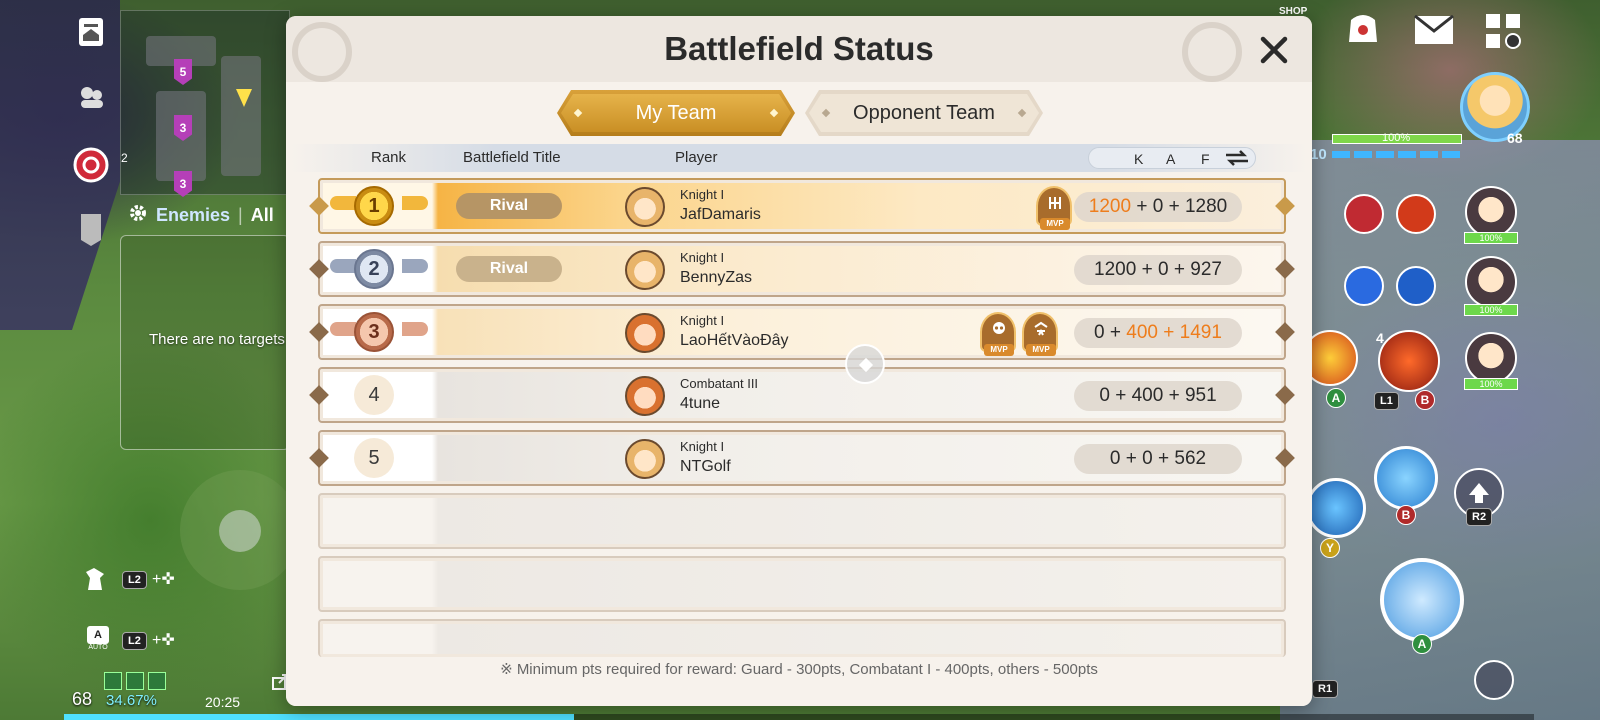  What do you see at coordinates (374, 269) in the screenshot?
I see `rank-silver-badge: 2` at bounding box center [374, 269].